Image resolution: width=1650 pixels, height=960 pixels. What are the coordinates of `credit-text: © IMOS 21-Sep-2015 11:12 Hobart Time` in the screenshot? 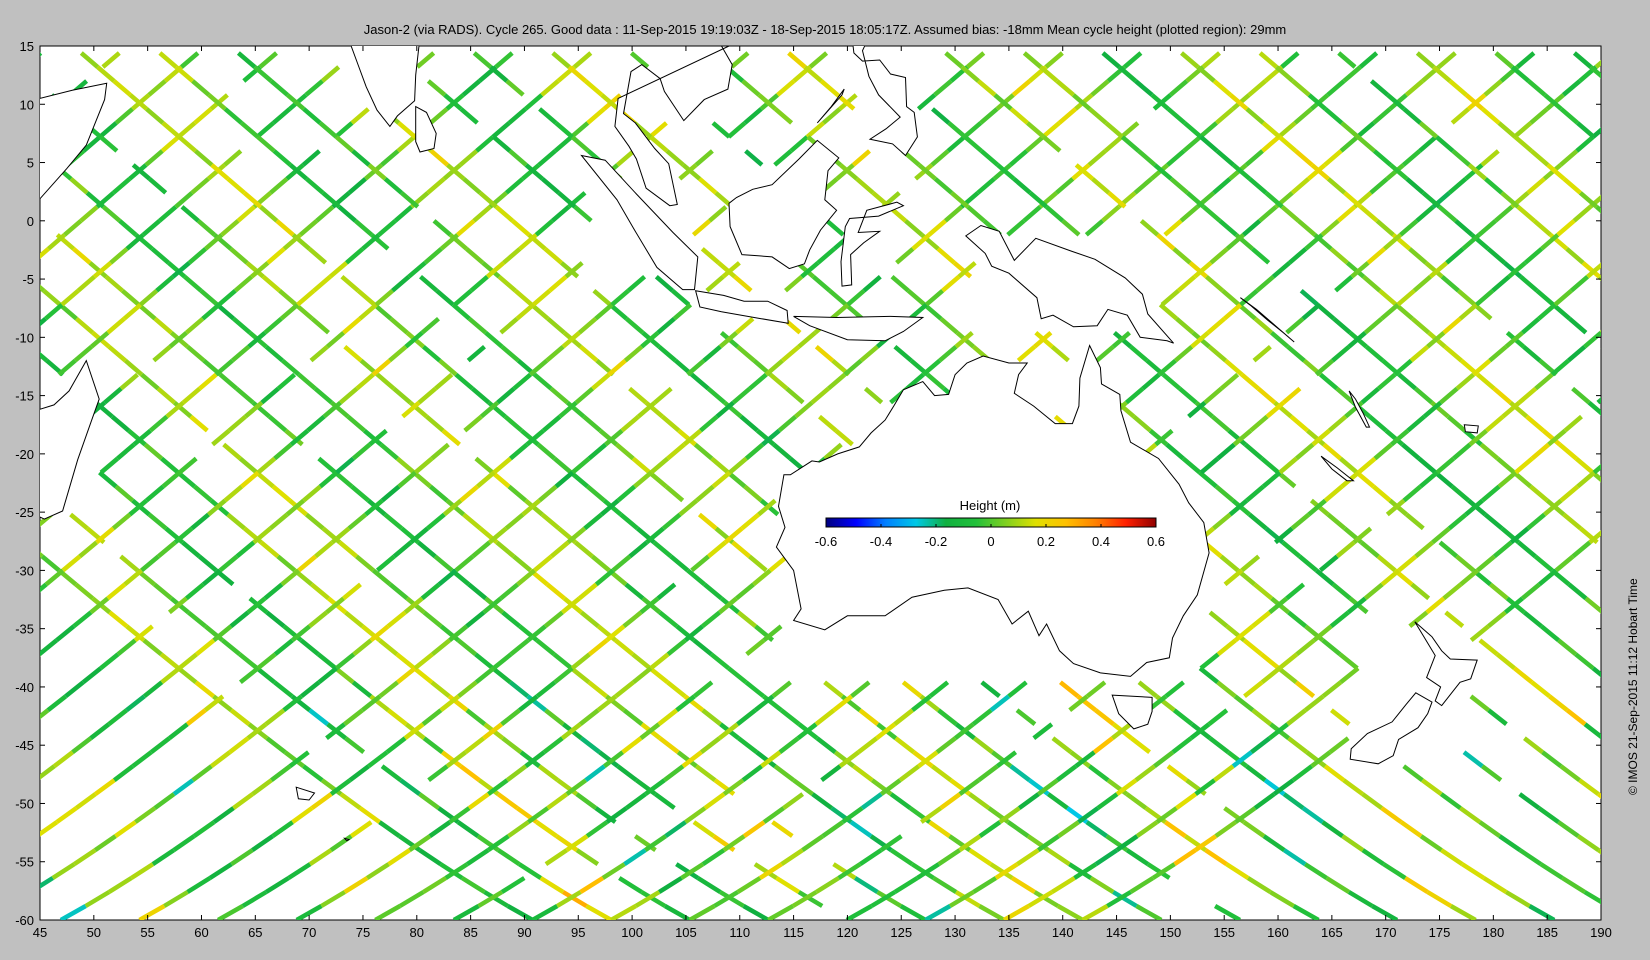 It's located at (1633, 686).